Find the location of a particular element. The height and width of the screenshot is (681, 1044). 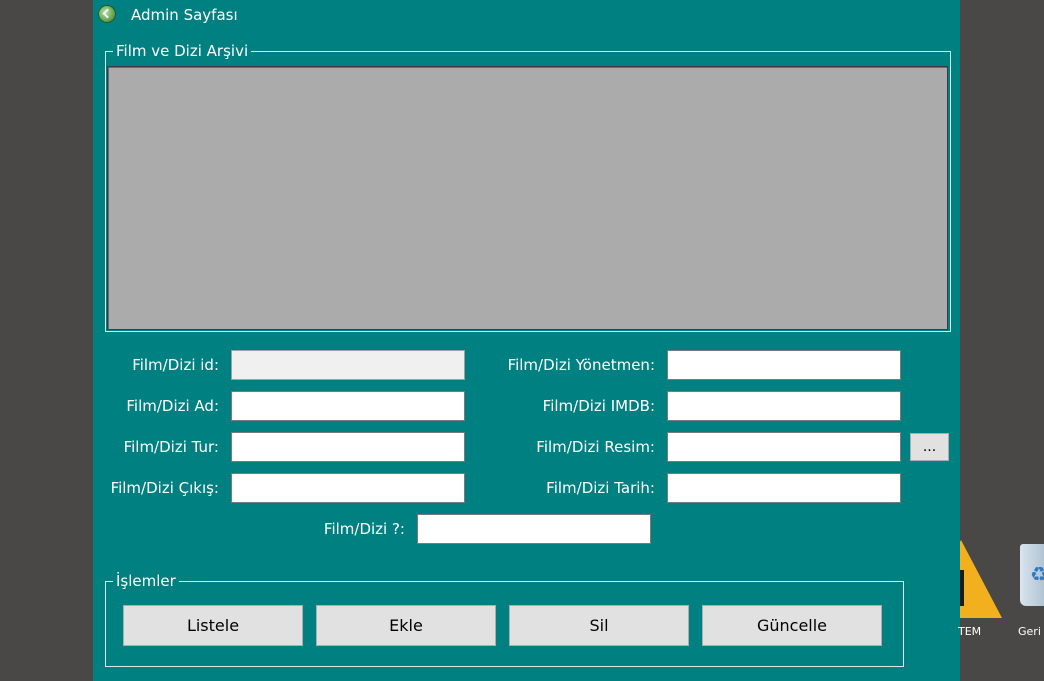

update-button: Güncelle is located at coordinates (792, 625).